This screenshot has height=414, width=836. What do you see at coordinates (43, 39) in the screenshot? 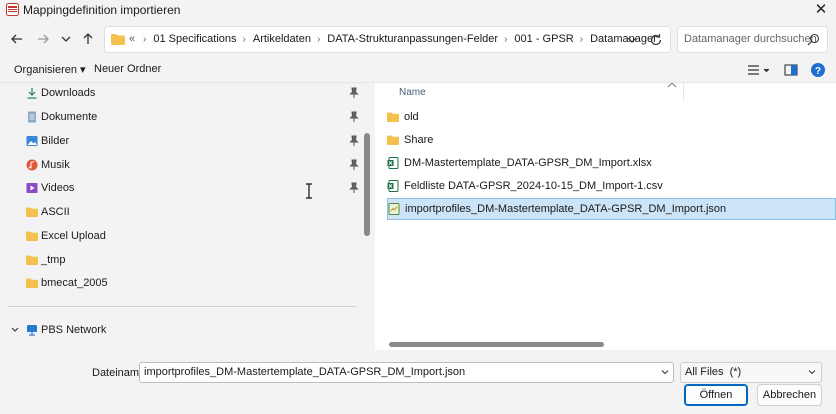
I see `forward-arrow-icon` at bounding box center [43, 39].